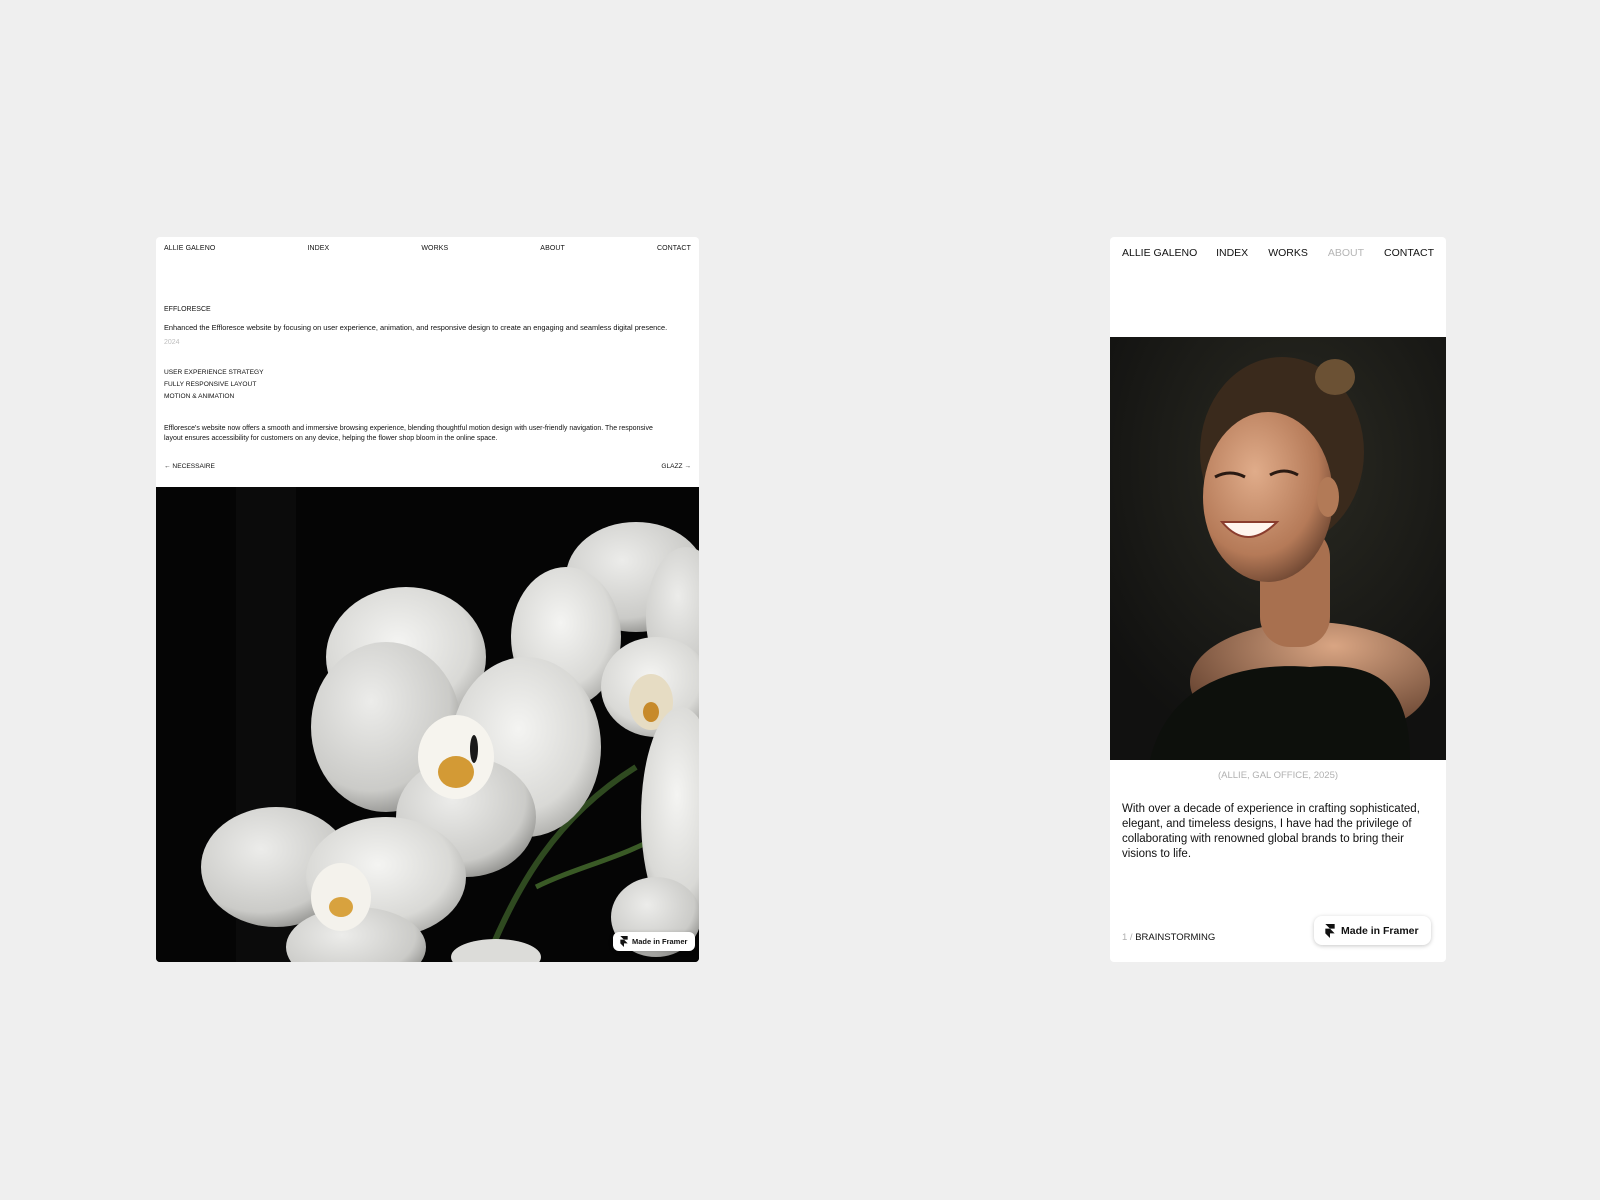 The height and width of the screenshot is (1200, 1600). I want to click on project-pager: ← NECESSAIRE GLAZZ →, so click(427, 466).